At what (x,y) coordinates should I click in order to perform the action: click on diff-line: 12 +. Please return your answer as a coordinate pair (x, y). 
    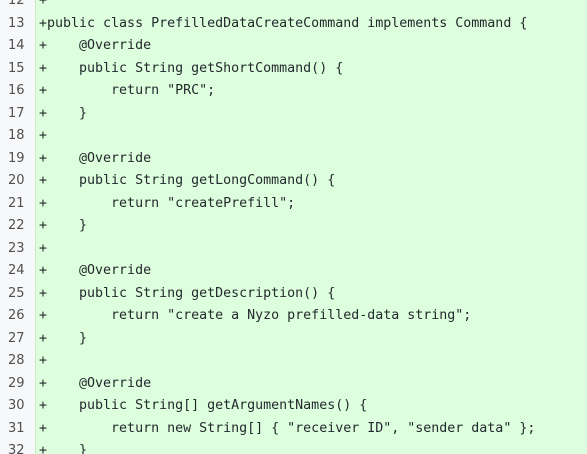
    Looking at the image, I should click on (293, 6).